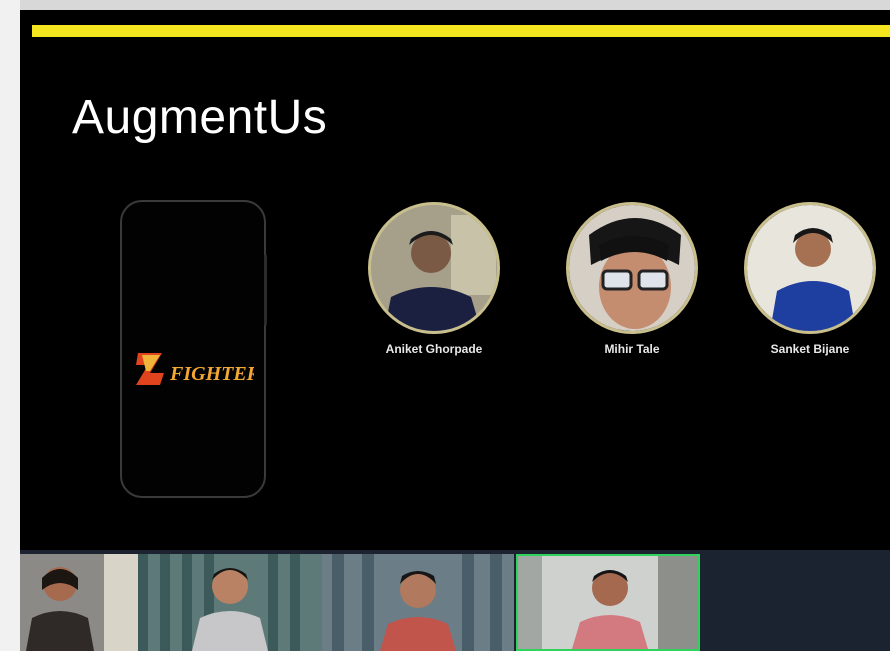 The width and height of the screenshot is (890, 651). I want to click on slide-accent-bar, so click(461, 31).